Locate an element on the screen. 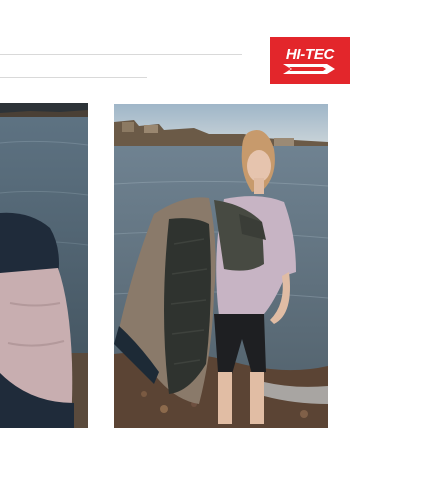  fleece-sleeve-image is located at coordinates (44, 265).